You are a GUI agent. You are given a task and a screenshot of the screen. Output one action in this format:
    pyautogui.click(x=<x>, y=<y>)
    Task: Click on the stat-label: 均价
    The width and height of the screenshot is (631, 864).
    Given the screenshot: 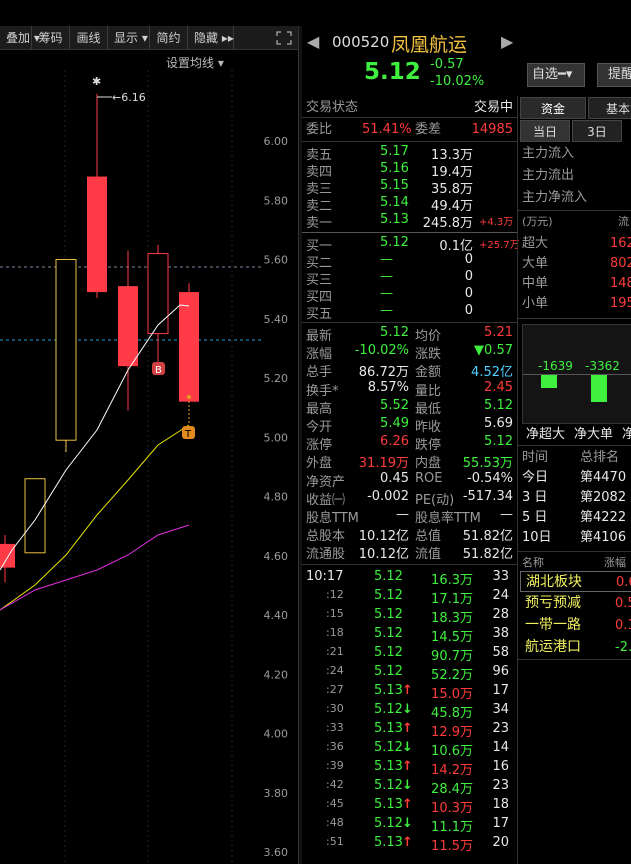 What is the action you would take?
    pyautogui.click(x=428, y=336)
    